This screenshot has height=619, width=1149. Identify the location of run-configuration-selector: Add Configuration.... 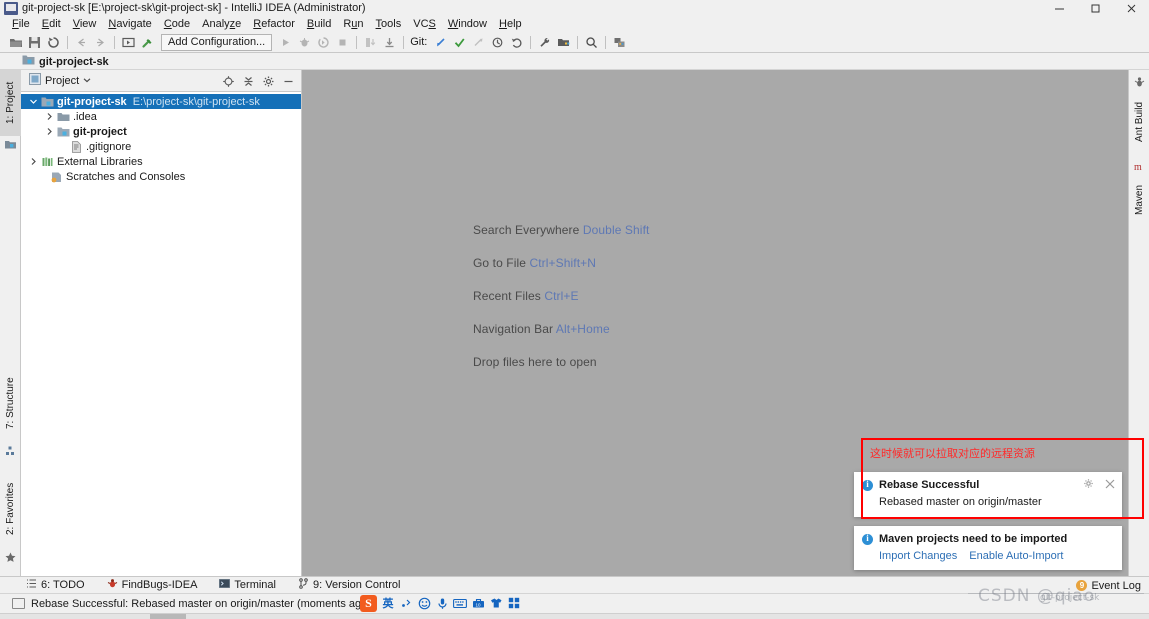
(217, 42).